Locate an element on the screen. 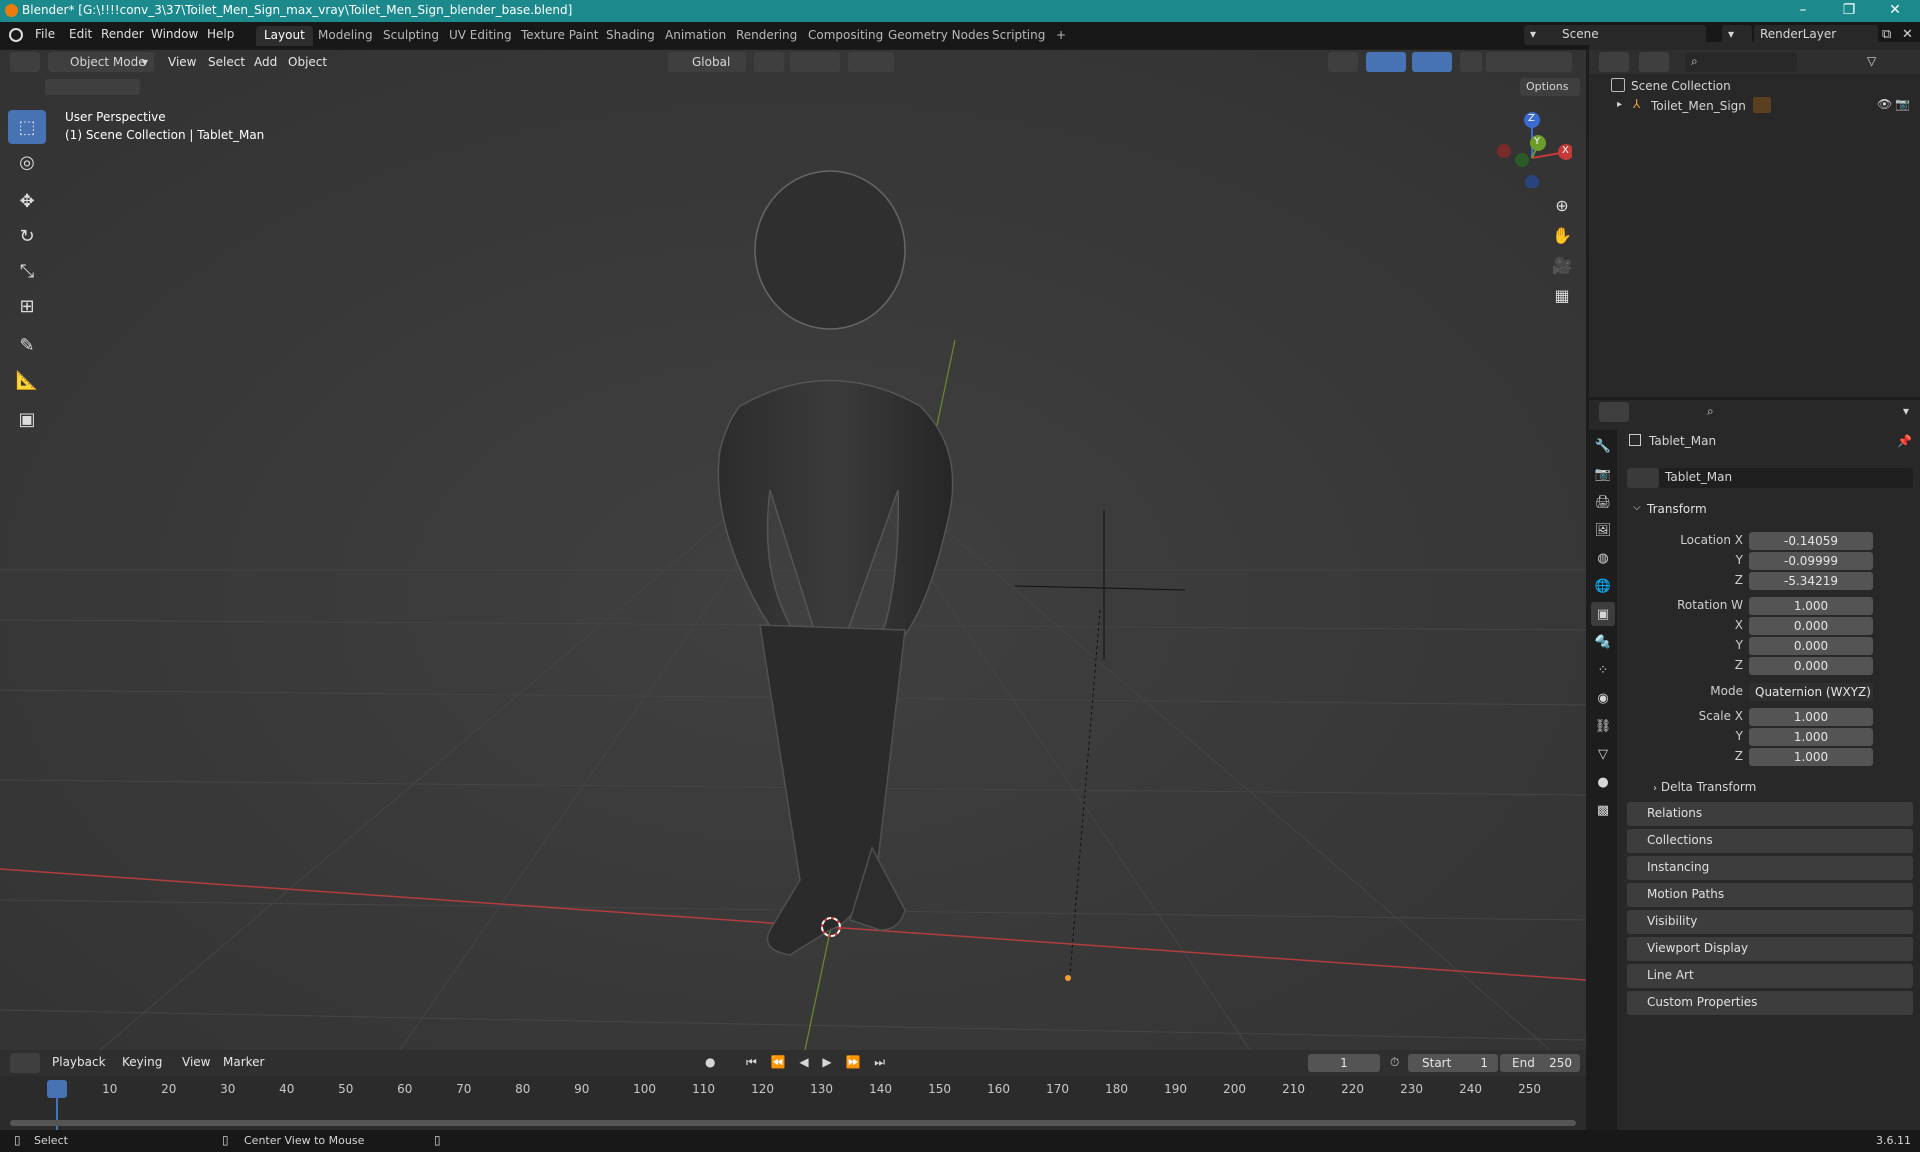 The image size is (1920, 1152). outliner-item-toilet-men-sign: Toilet_Men_Sign is located at coordinates (1698, 106).